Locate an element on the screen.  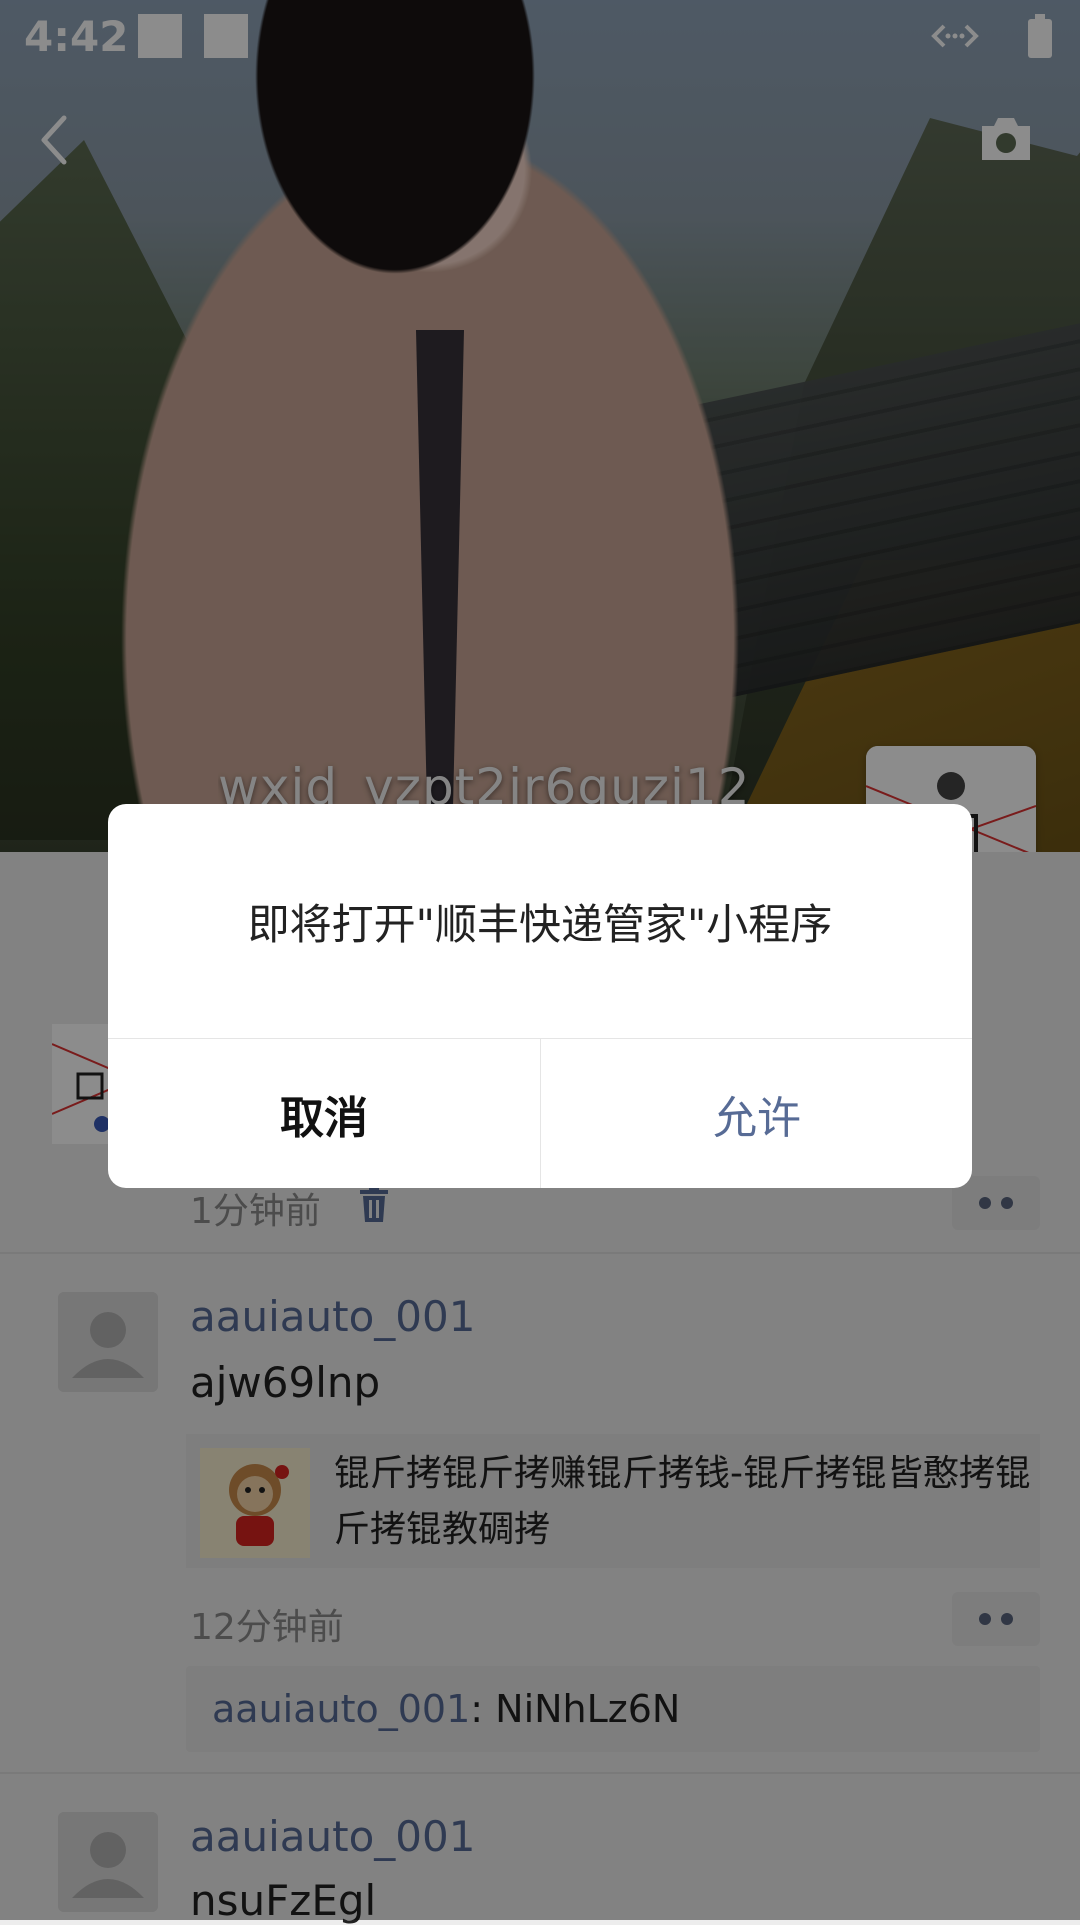
allow-button: 允许 is located at coordinates (756, 1113).